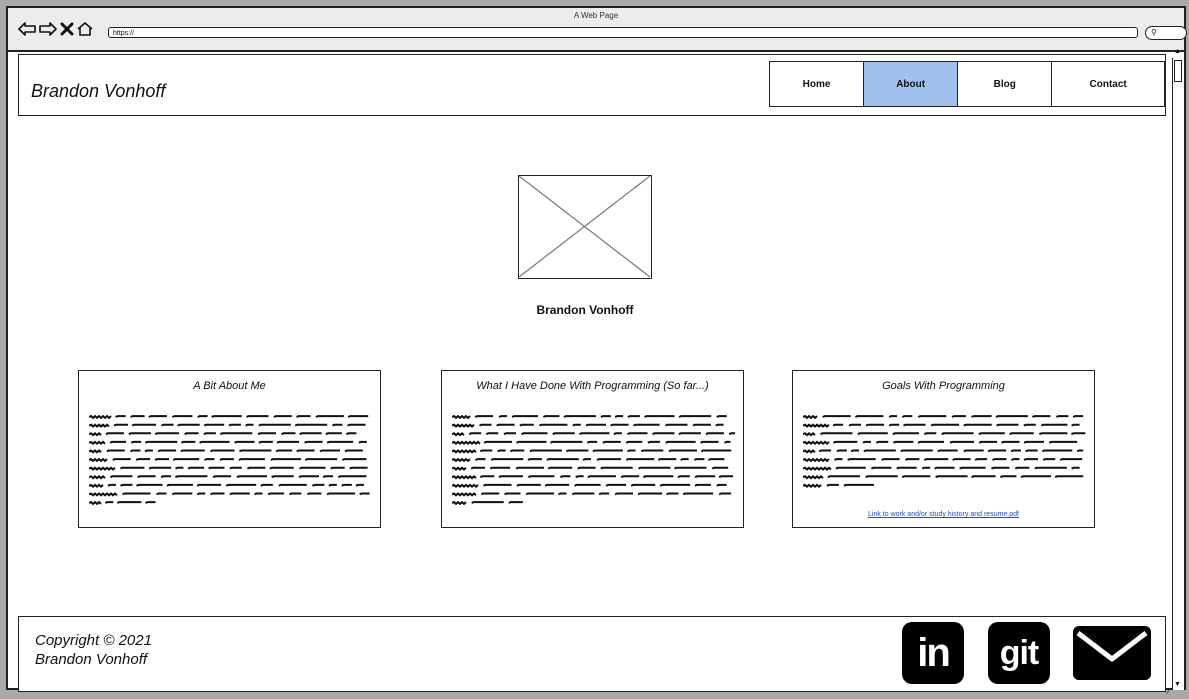  What do you see at coordinates (1112, 653) in the screenshot?
I see `email-link` at bounding box center [1112, 653].